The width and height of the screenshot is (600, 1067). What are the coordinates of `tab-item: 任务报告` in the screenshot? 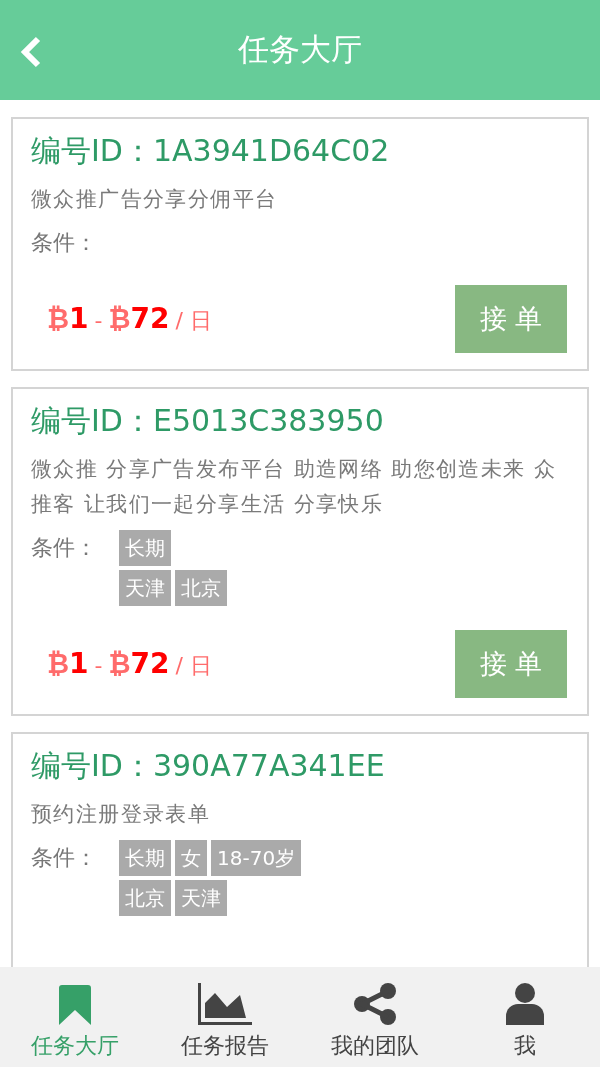 It's located at (225, 1017).